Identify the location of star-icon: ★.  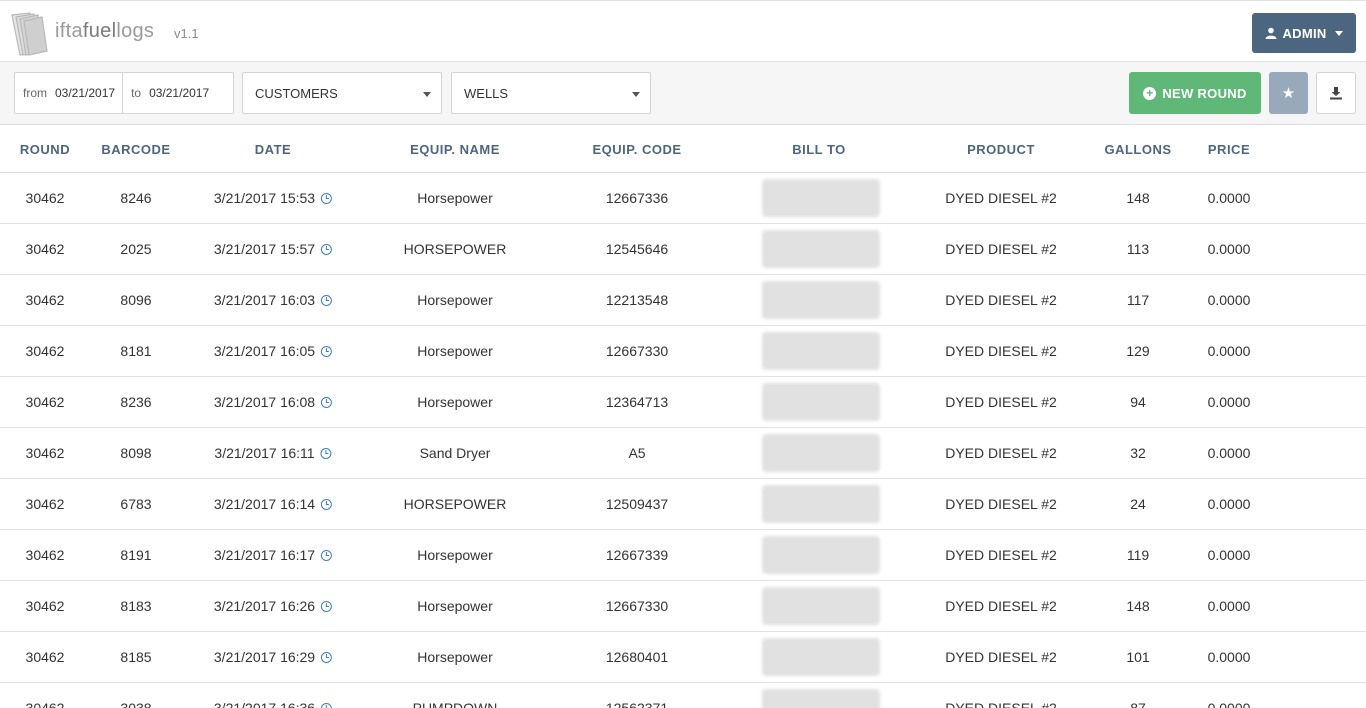
(1288, 93).